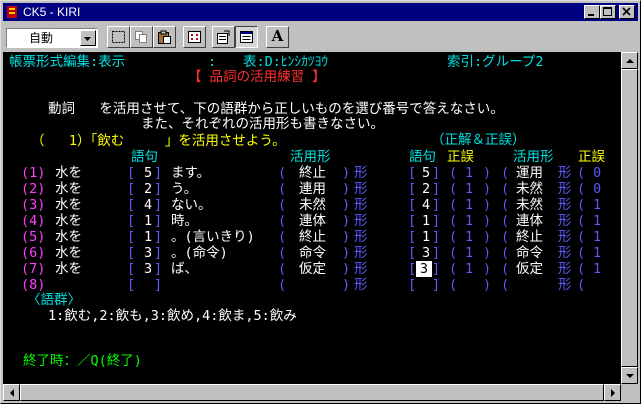 This screenshot has width=641, height=404. I want to click on text-cursor: 3, so click(424, 269).